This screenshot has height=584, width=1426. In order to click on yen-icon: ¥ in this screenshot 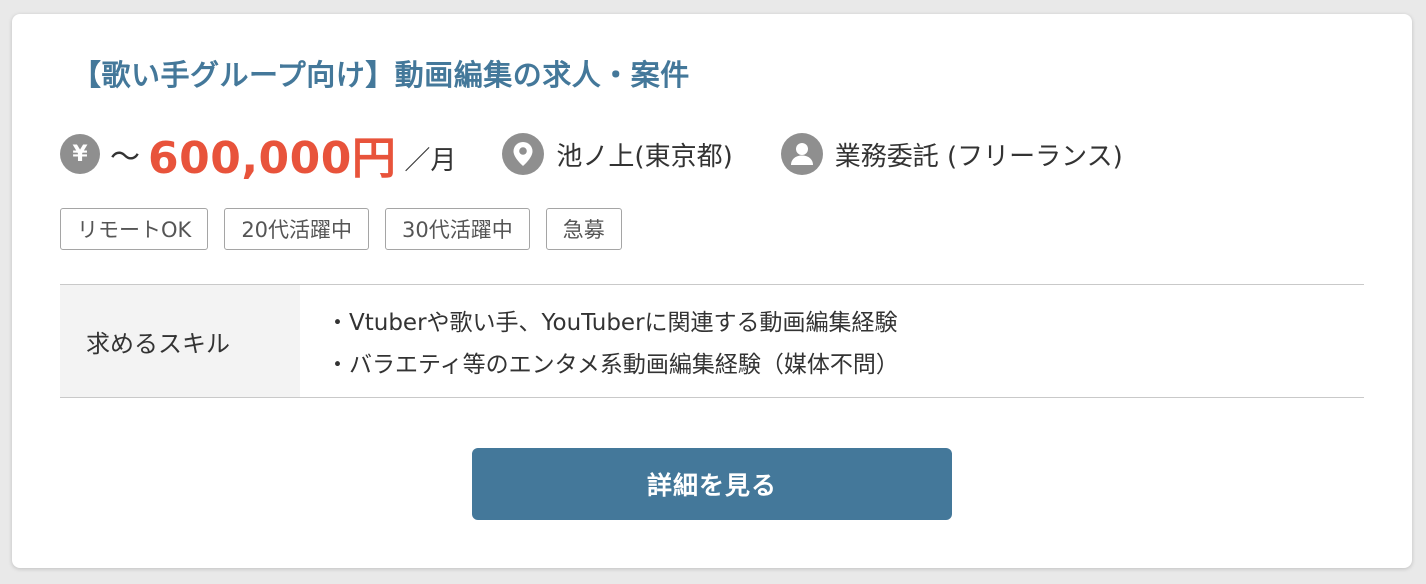, I will do `click(80, 154)`.